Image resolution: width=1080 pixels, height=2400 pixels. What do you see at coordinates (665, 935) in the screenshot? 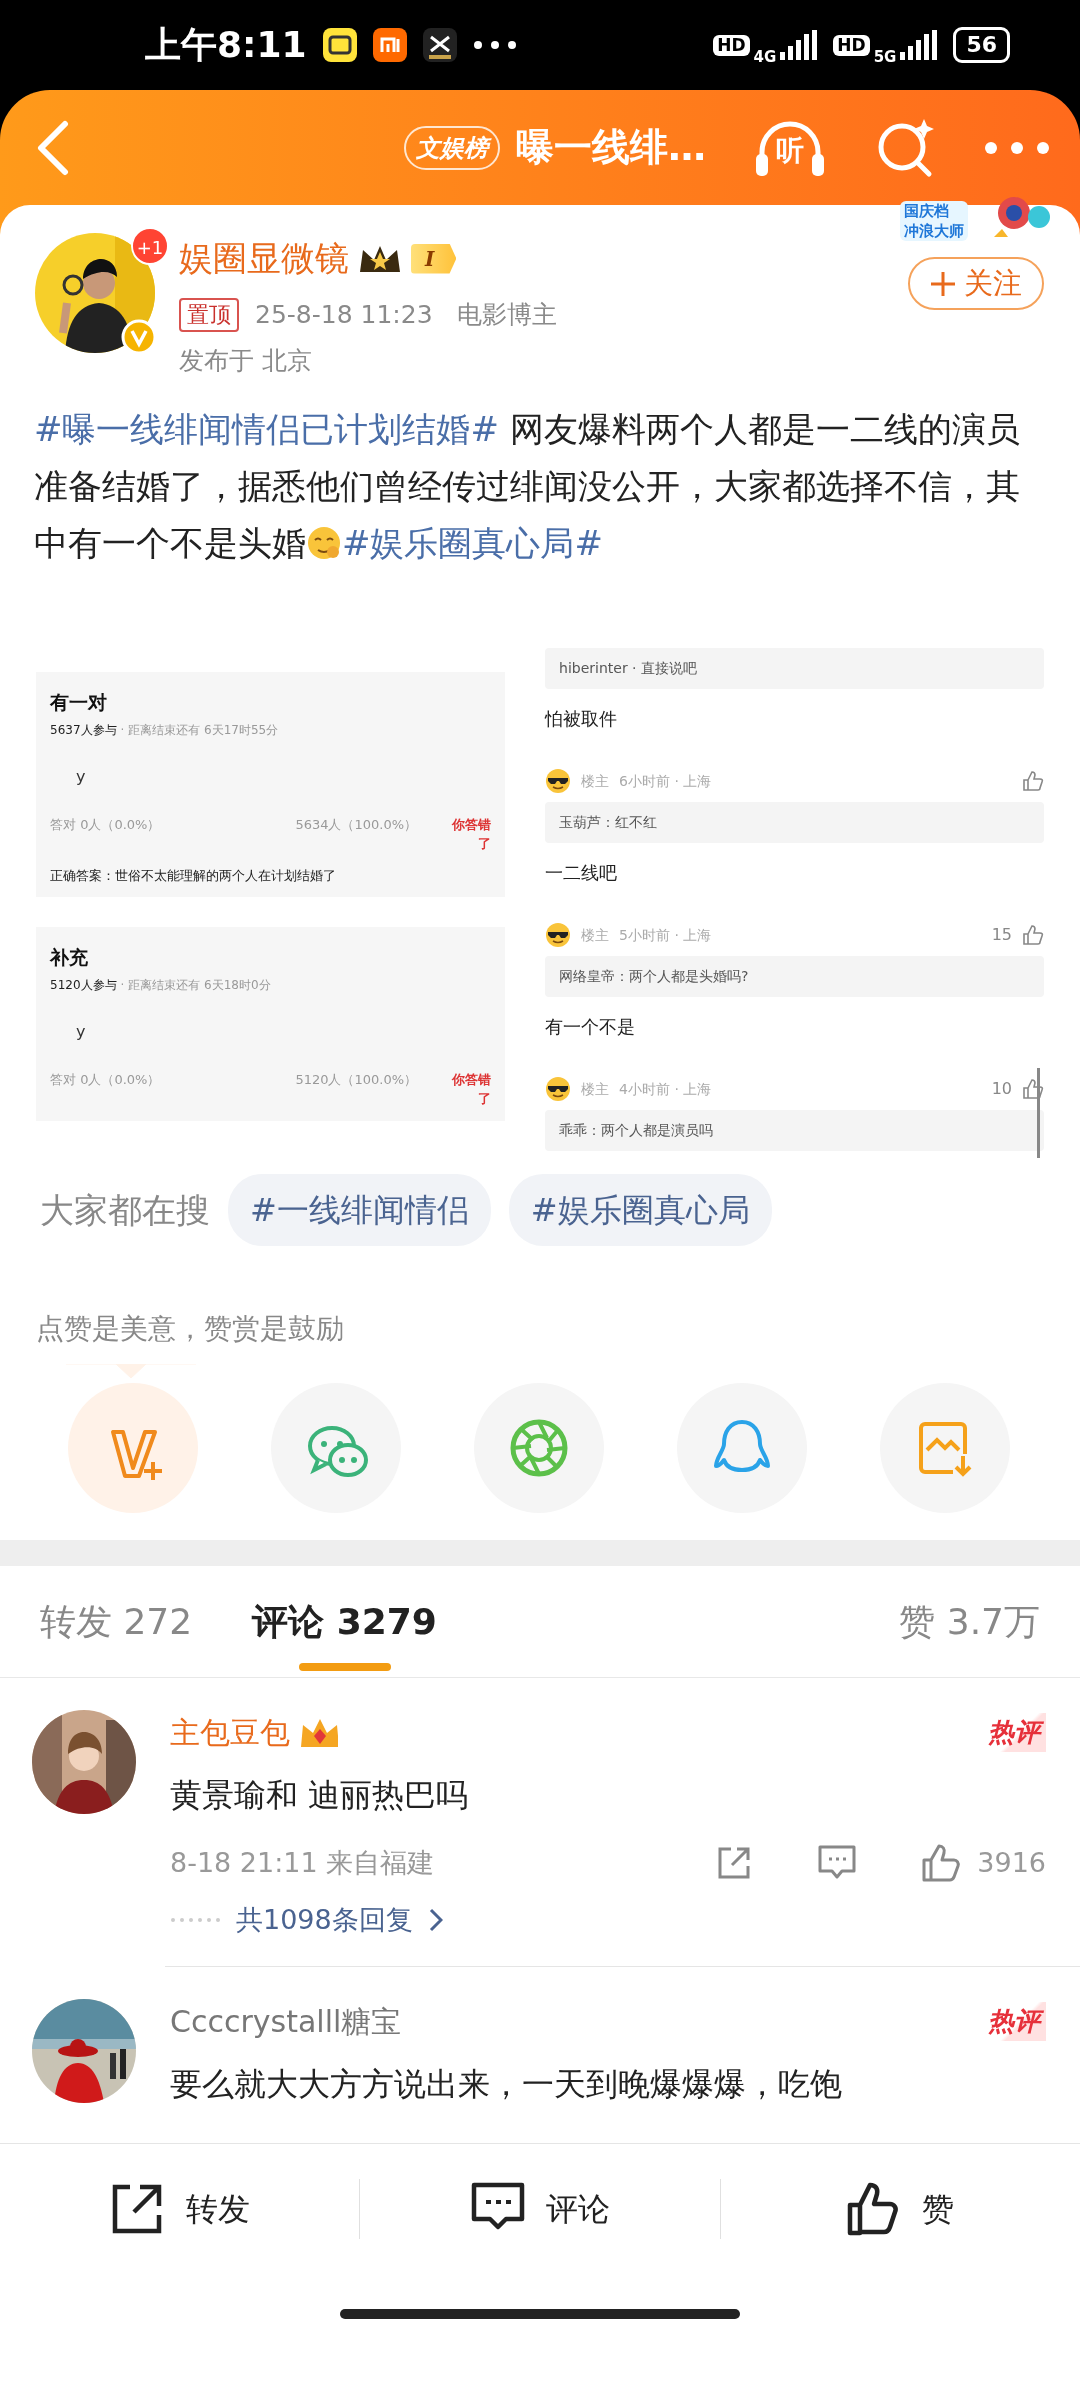
I see `time-label: 5小时前 · 上海` at bounding box center [665, 935].